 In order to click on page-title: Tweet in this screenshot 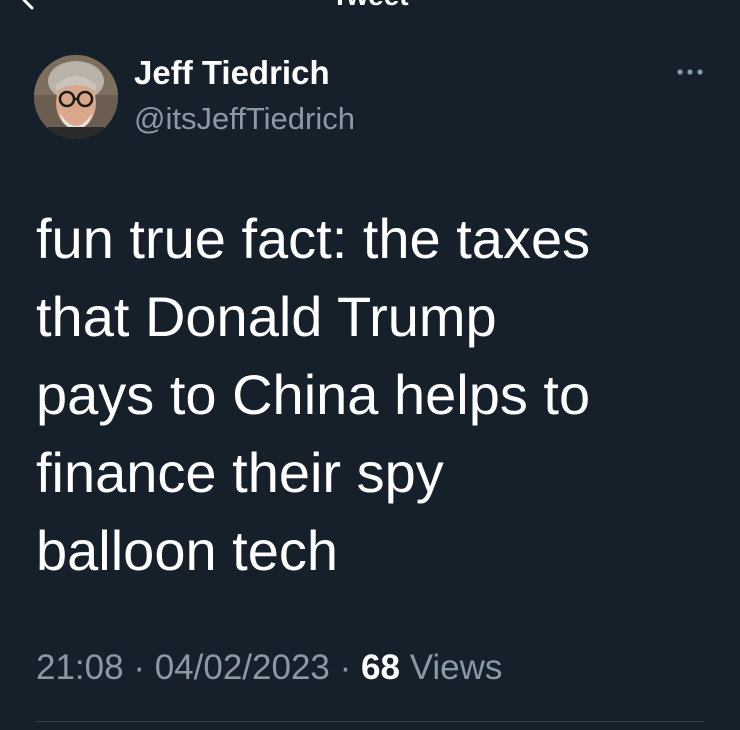, I will do `click(370, 5)`.